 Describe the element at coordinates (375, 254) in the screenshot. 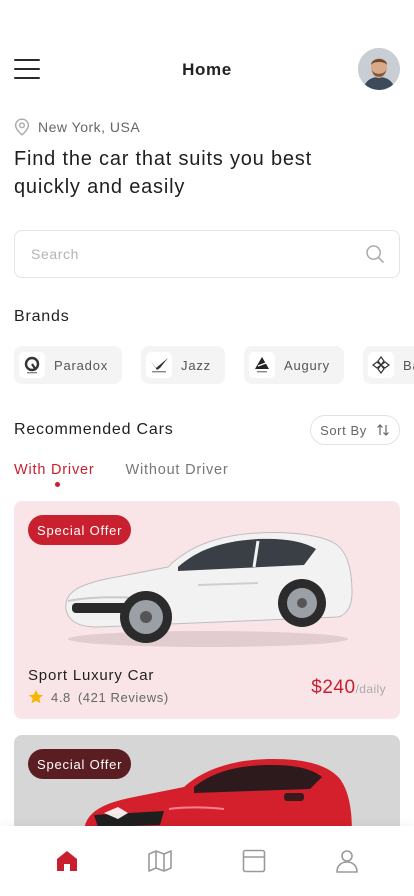

I see `search-icon` at that location.